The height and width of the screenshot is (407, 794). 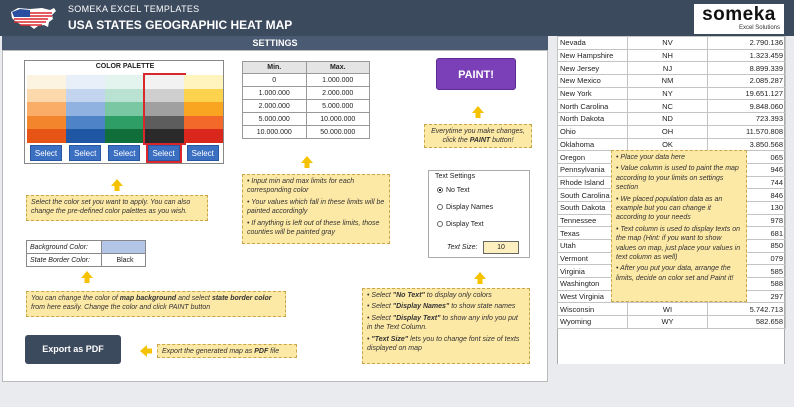 I want to click on limits-header-max: Max., so click(x=337, y=67).